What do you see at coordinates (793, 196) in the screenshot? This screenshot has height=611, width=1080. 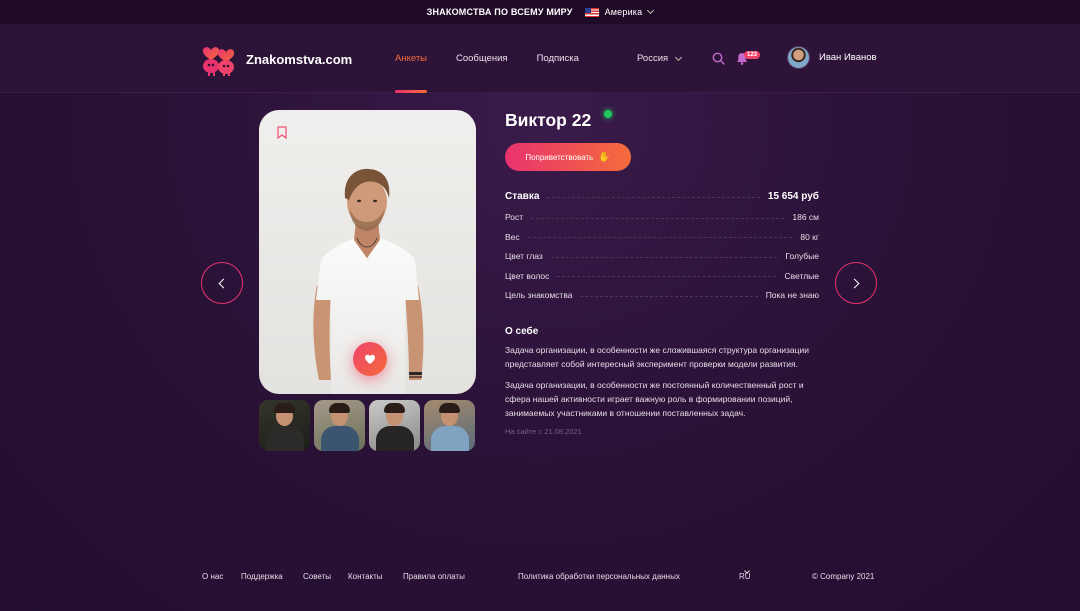 I see `rate-value: 15 654 руб` at bounding box center [793, 196].